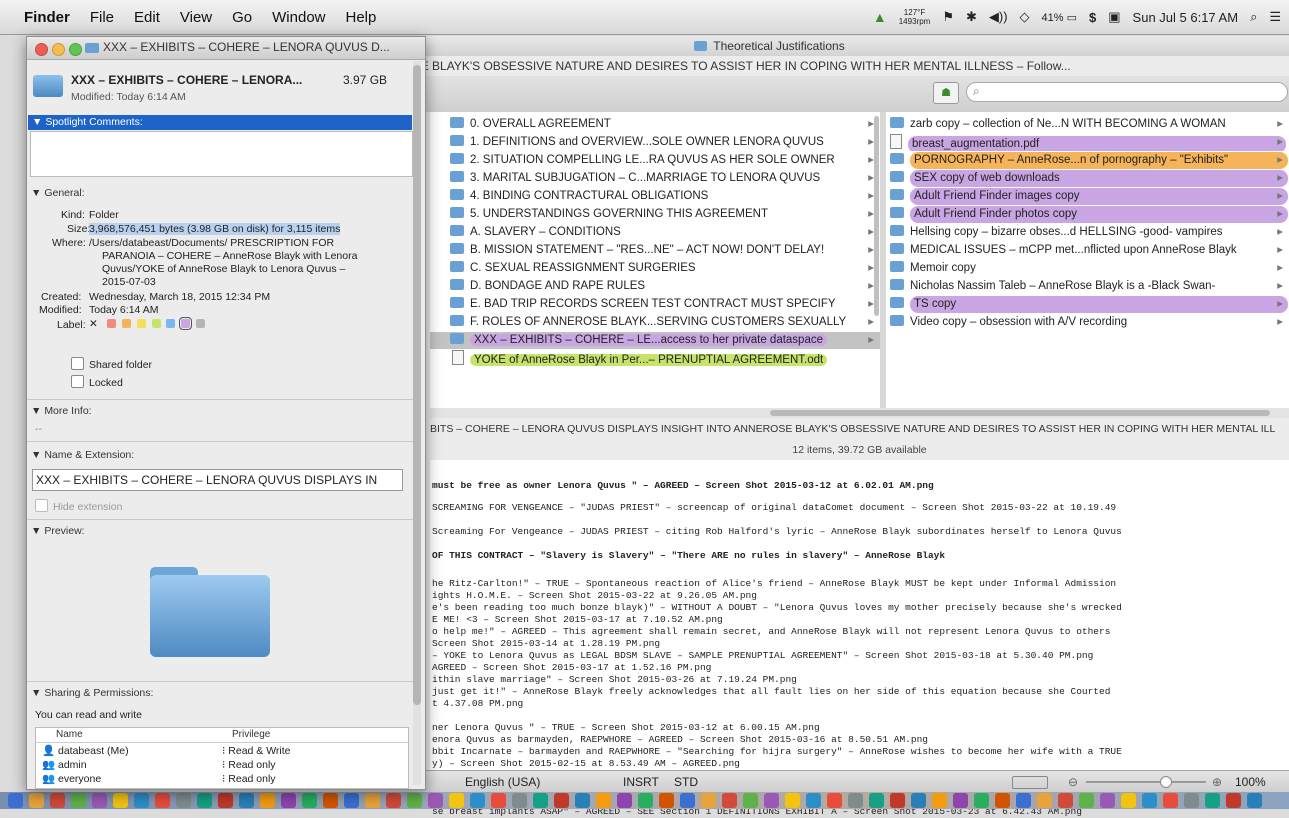 The image size is (1289, 818). Describe the element at coordinates (361, 17) in the screenshot. I see `menu-help: Help` at that location.